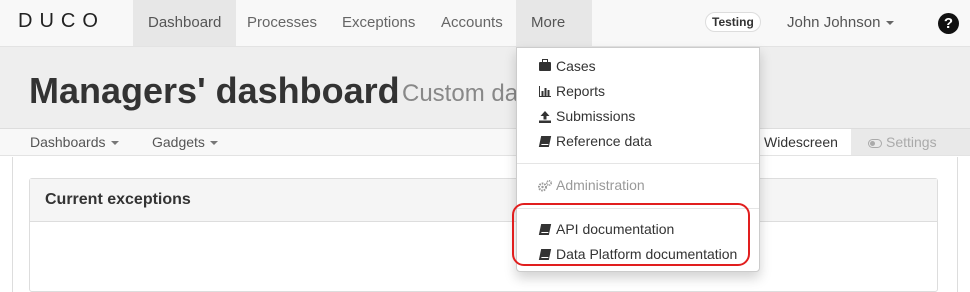 This screenshot has width=970, height=292. I want to click on widescreen-button: Widescreen, so click(803, 142).